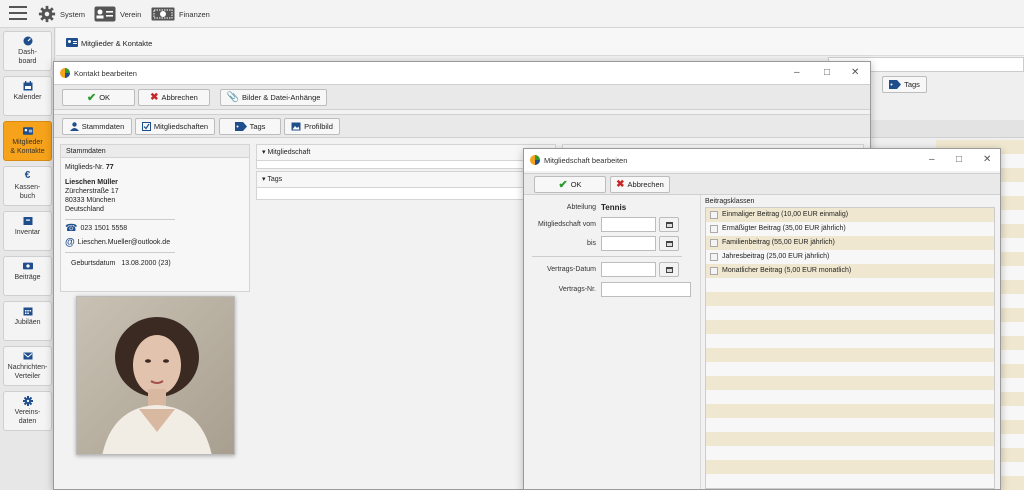 Image resolution: width=1024 pixels, height=490 pixels. I want to click on class-label: Familienbeitrag (55,00 EUR jährlich), so click(778, 242).